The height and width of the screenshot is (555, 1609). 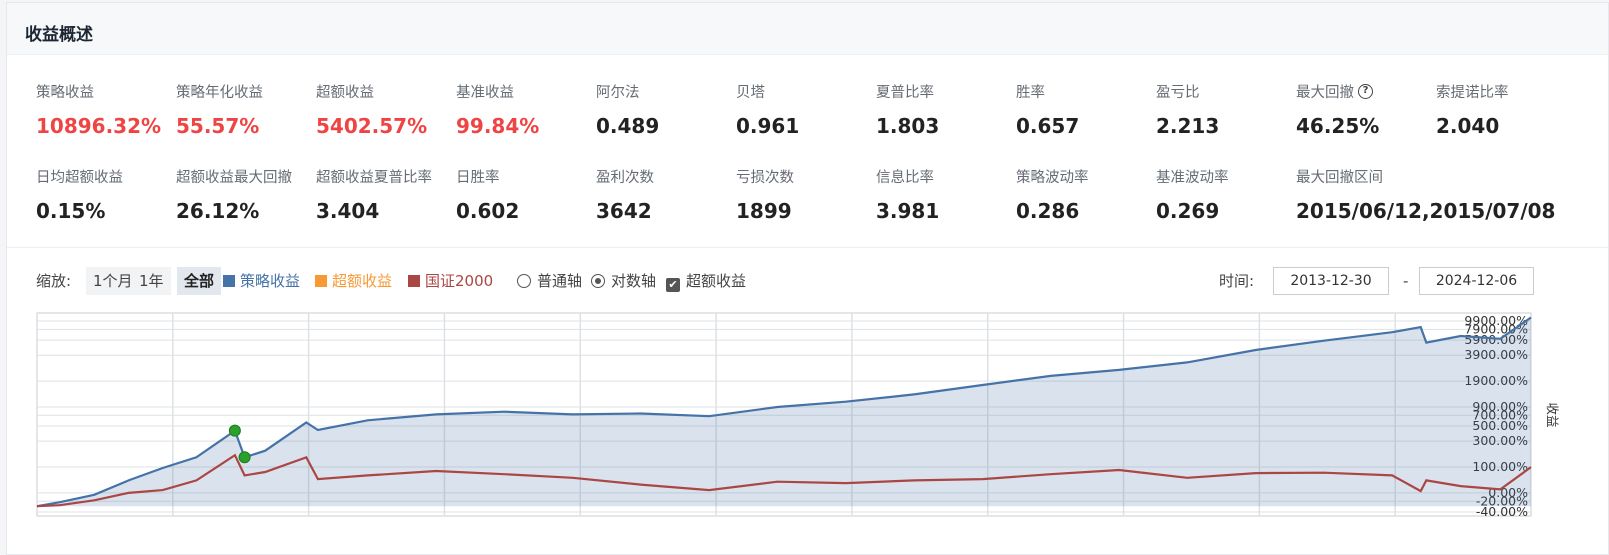 I want to click on metric-value: 1.803, so click(x=908, y=126).